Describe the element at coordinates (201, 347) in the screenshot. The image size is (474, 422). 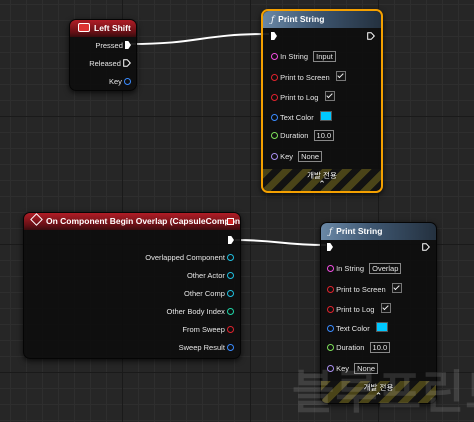
I see `sweep-result-label: Sweep Result` at that location.